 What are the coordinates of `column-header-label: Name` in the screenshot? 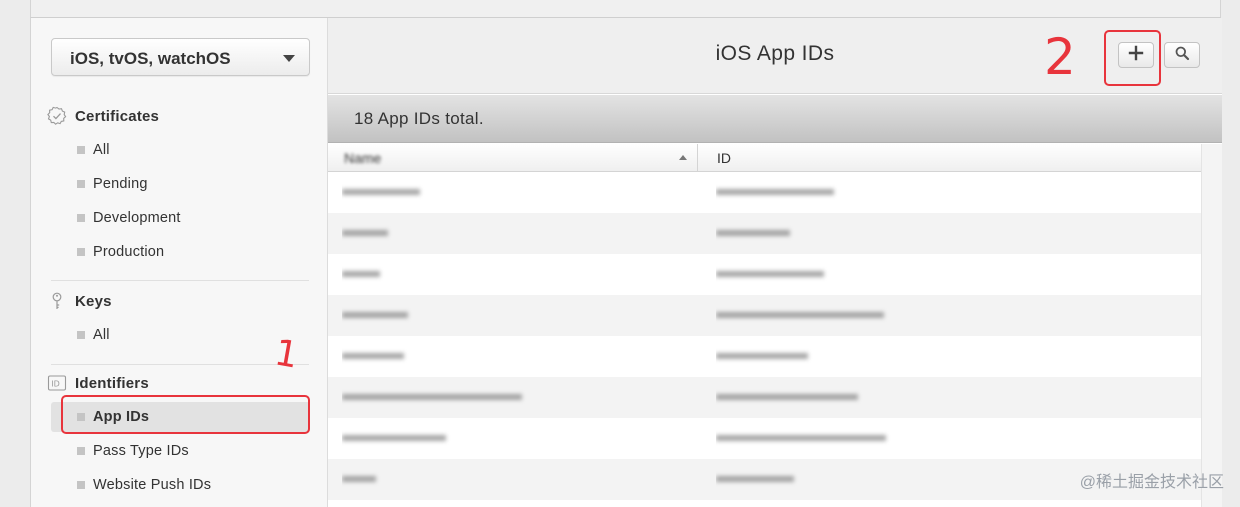 It's located at (363, 158).